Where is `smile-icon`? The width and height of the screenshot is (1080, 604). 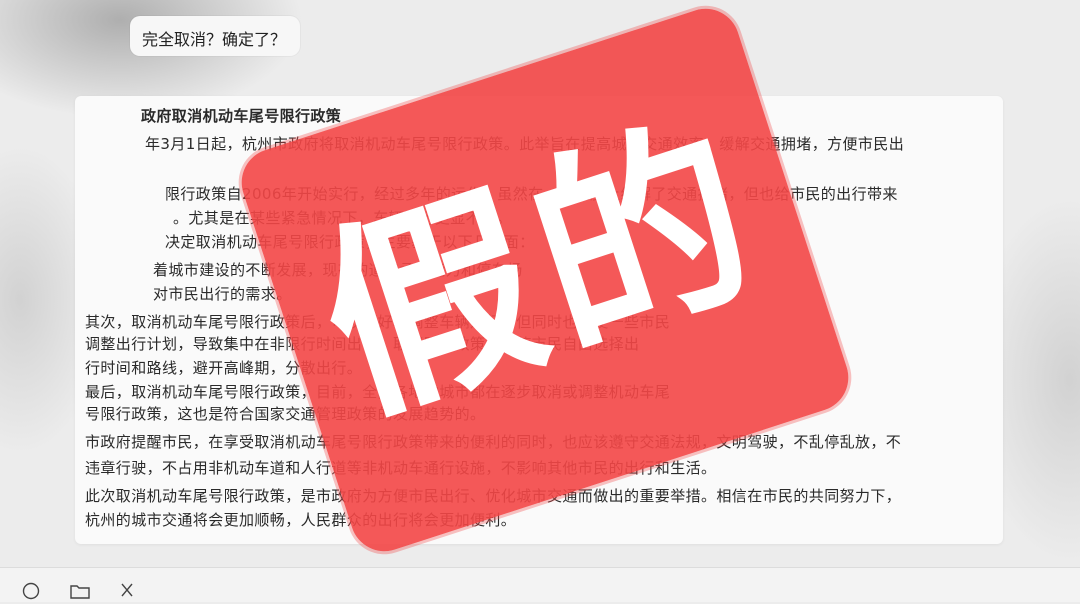
smile-icon is located at coordinates (31, 591).